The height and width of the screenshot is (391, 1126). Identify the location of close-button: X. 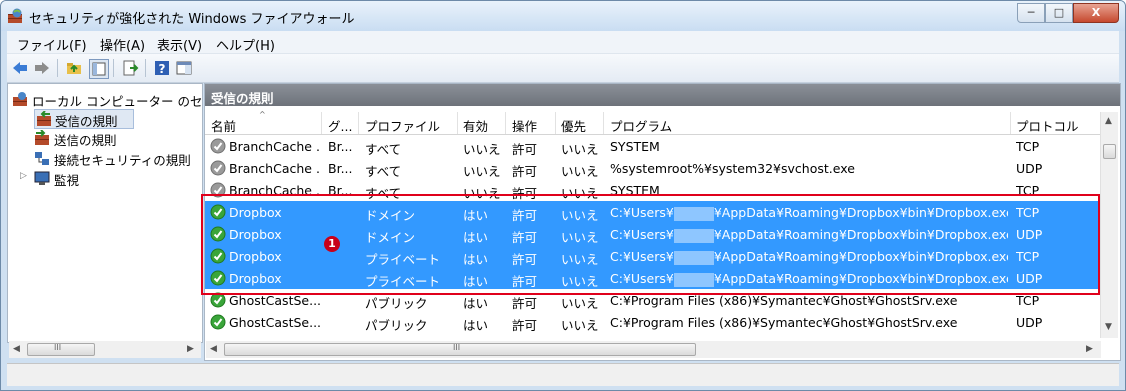
(1096, 13).